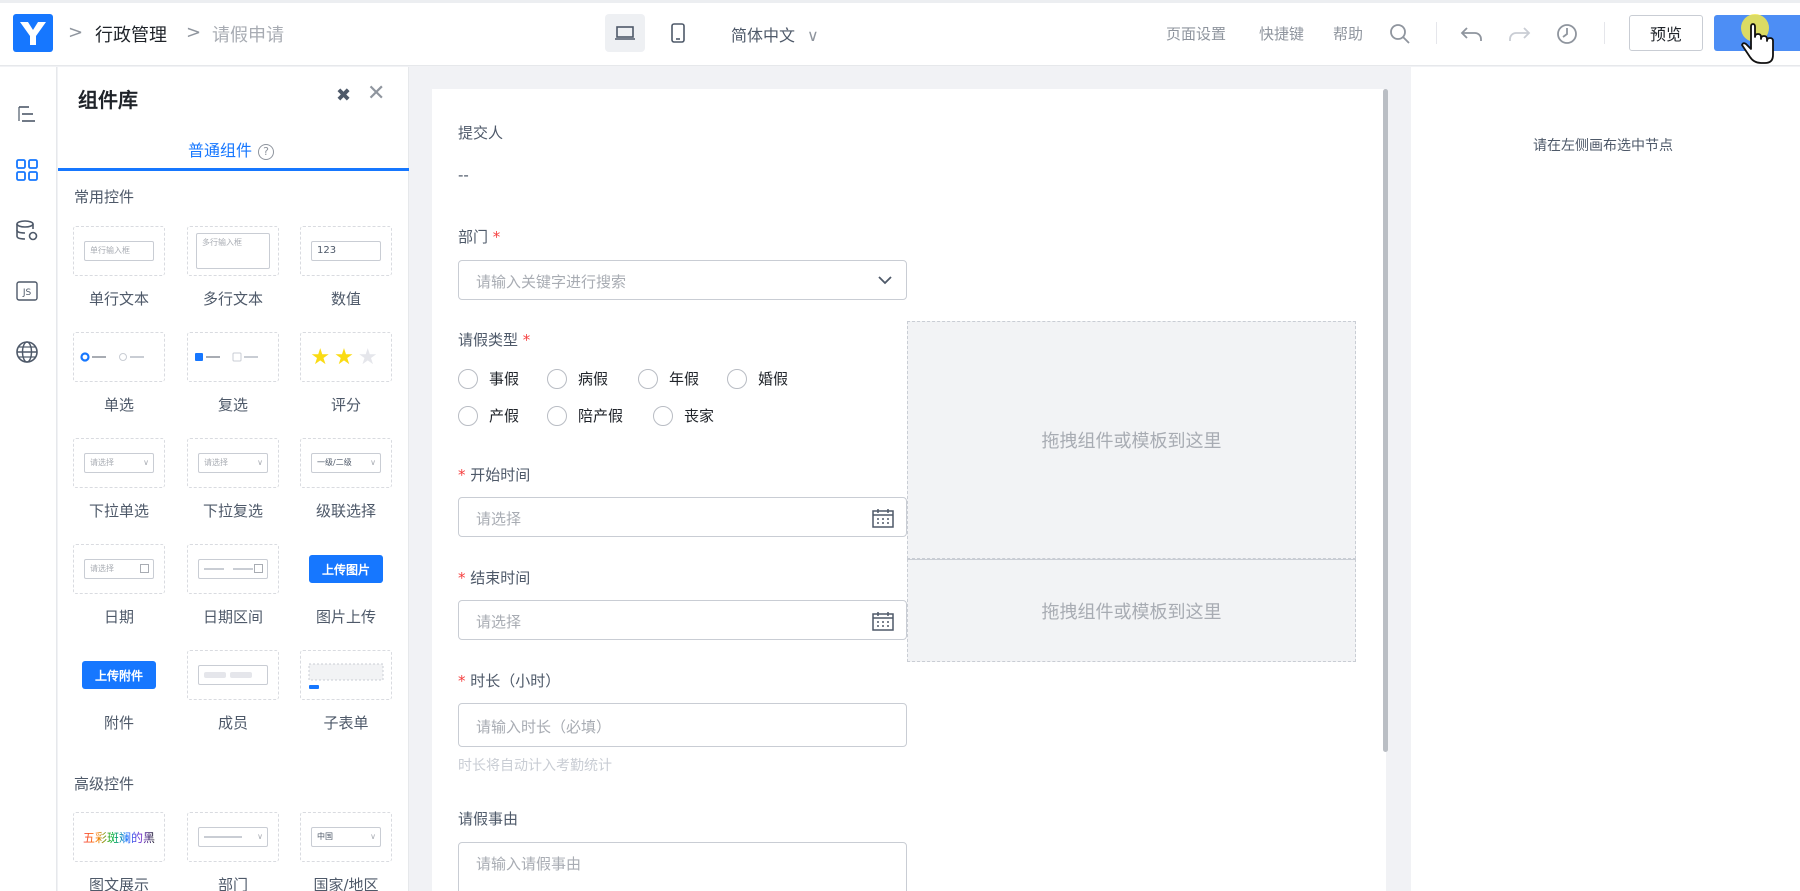 Image resolution: width=1800 pixels, height=891 pixels. I want to click on js-icon: JS, so click(27, 291).